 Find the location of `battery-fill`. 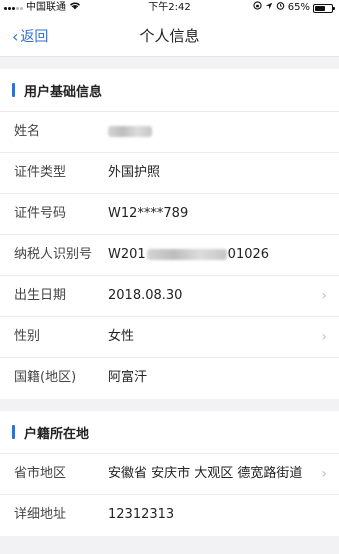

battery-fill is located at coordinates (320, 8).